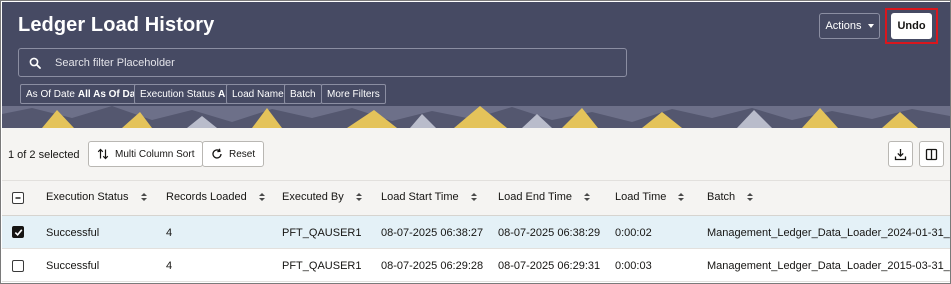 The width and height of the screenshot is (951, 284). I want to click on cell-load-start-time: 08-07-2025 06:38:27, so click(432, 233).